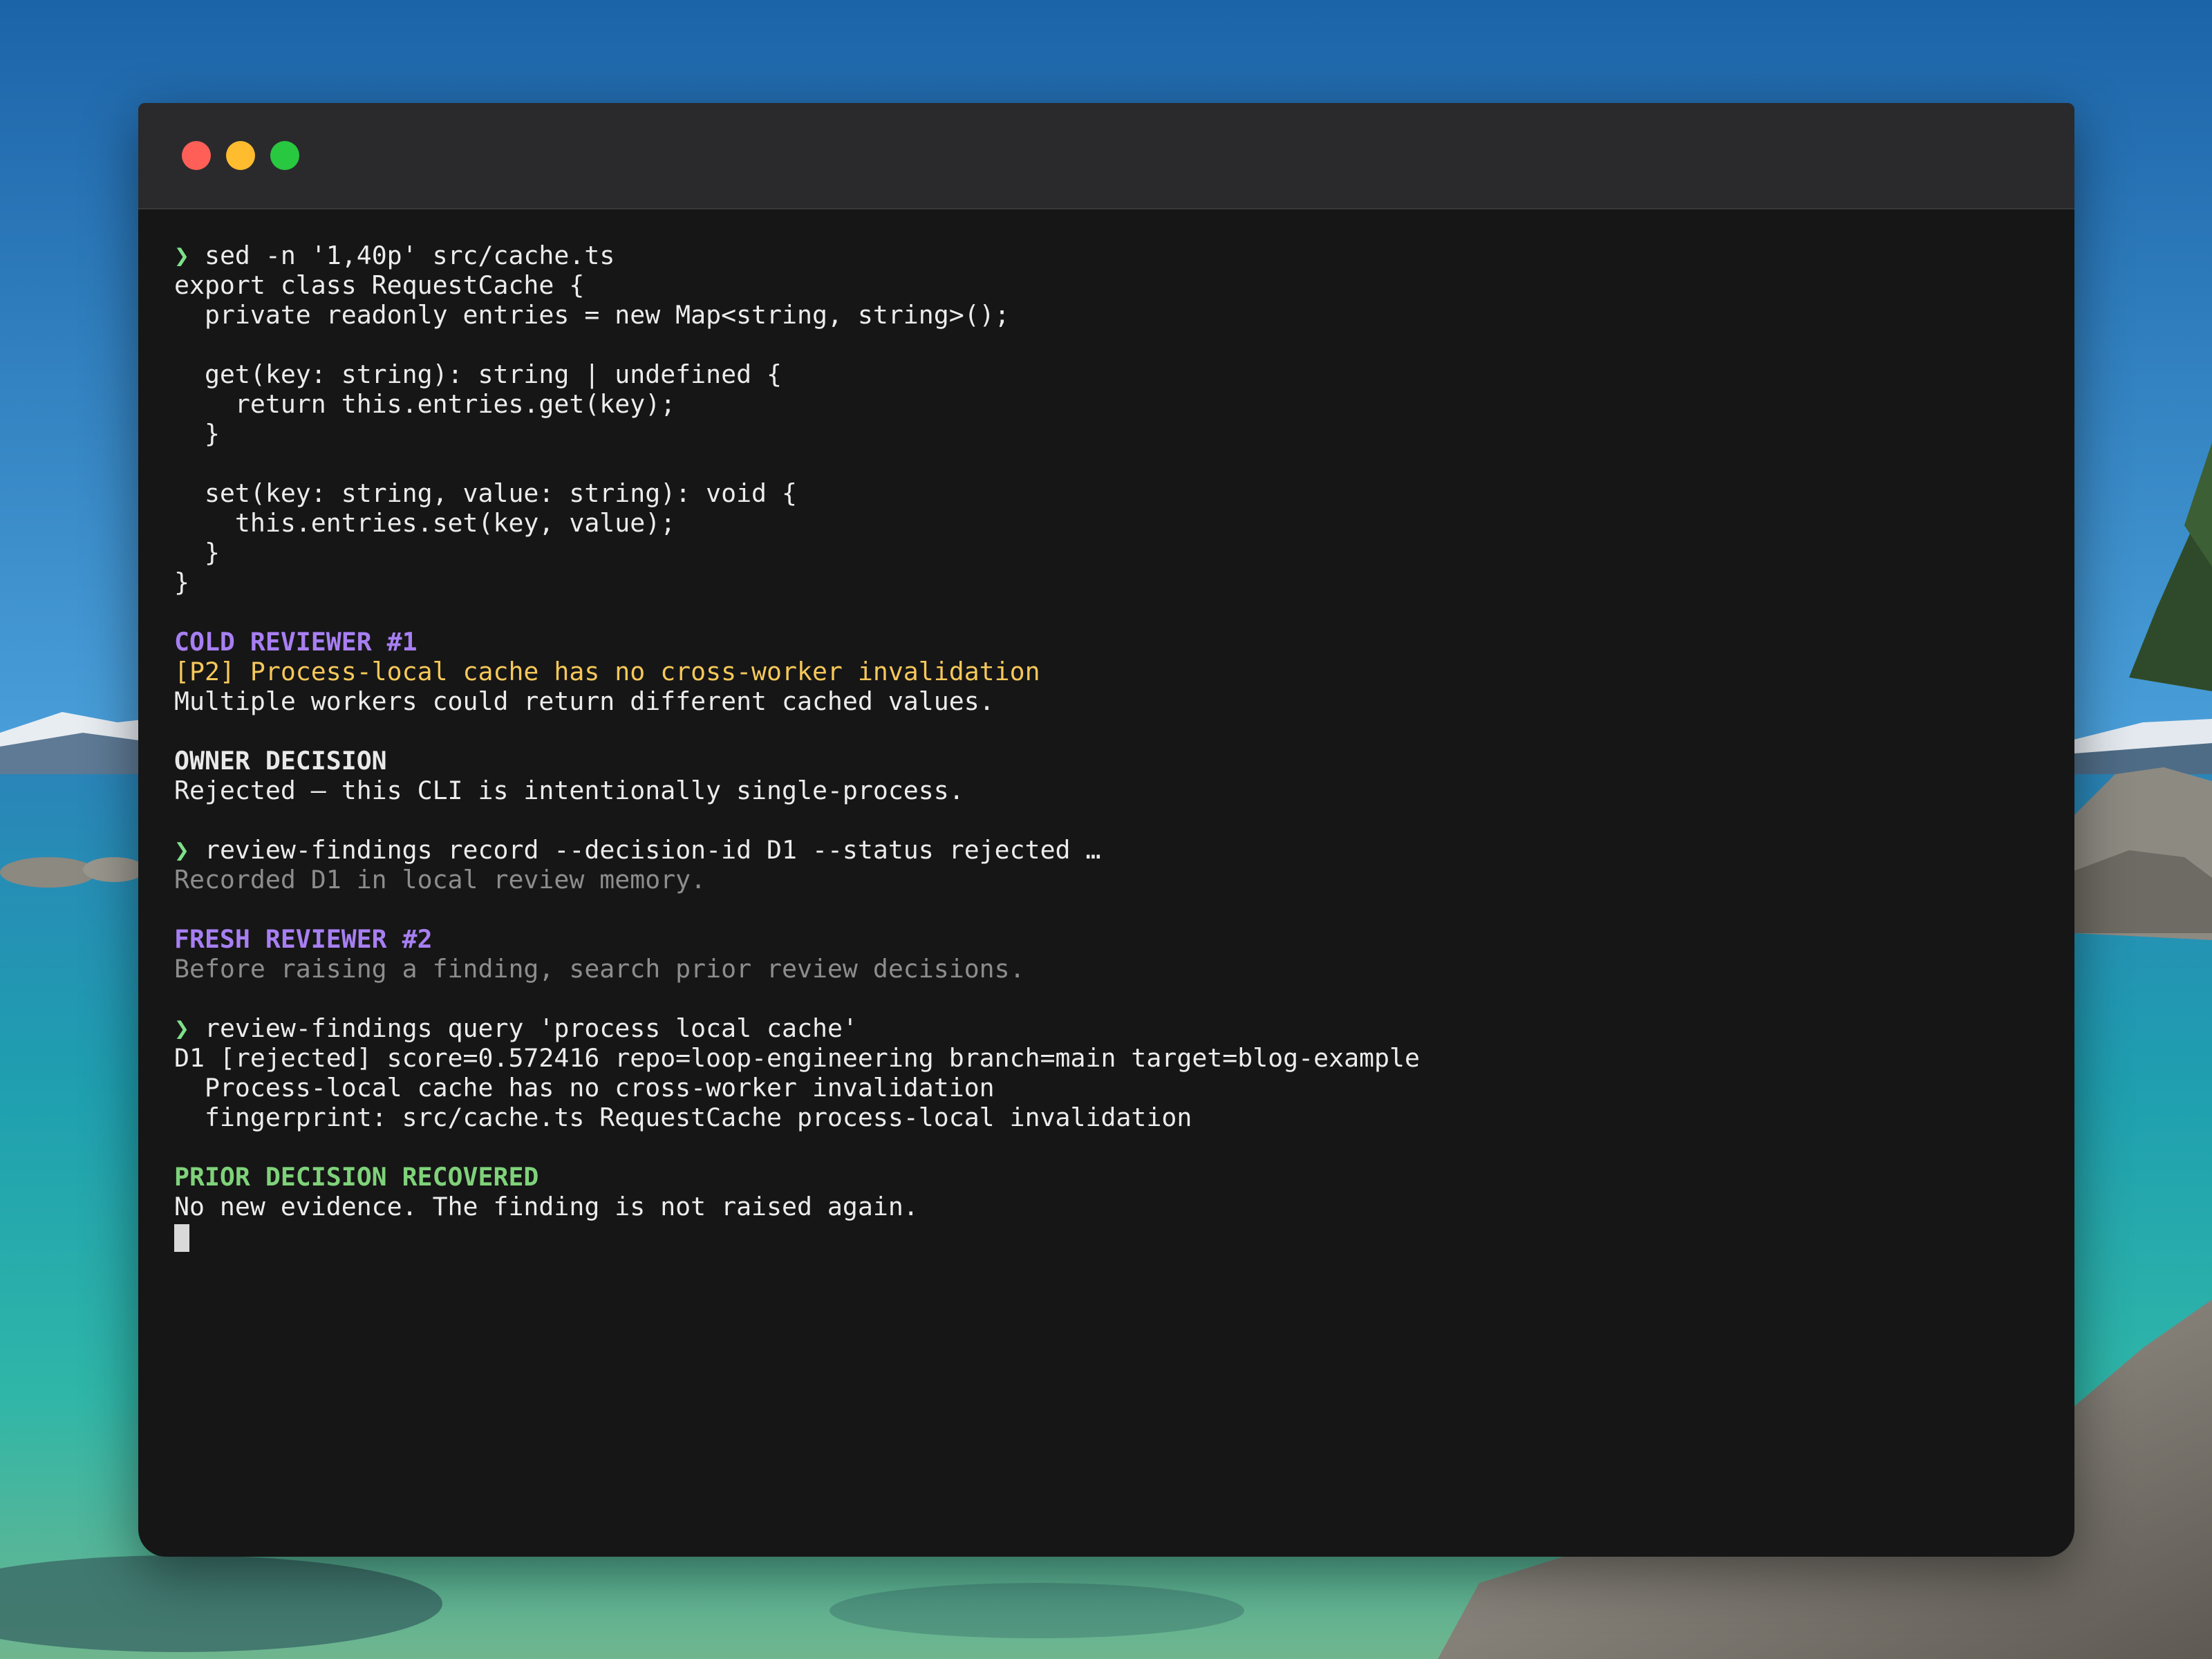  What do you see at coordinates (197, 155) in the screenshot?
I see `close-window-button` at bounding box center [197, 155].